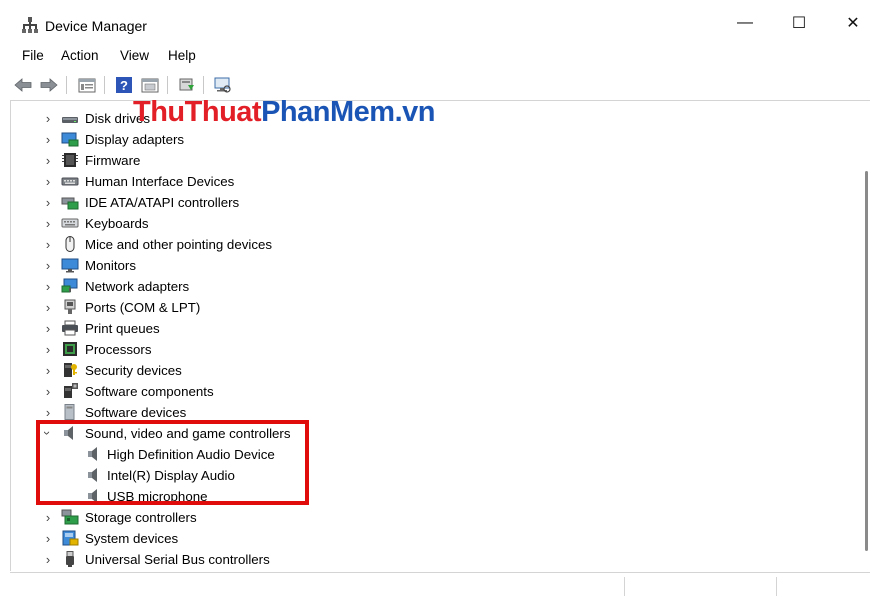  Describe the element at coordinates (415, 112) in the screenshot. I see `watermark-part-3: .vn` at that location.